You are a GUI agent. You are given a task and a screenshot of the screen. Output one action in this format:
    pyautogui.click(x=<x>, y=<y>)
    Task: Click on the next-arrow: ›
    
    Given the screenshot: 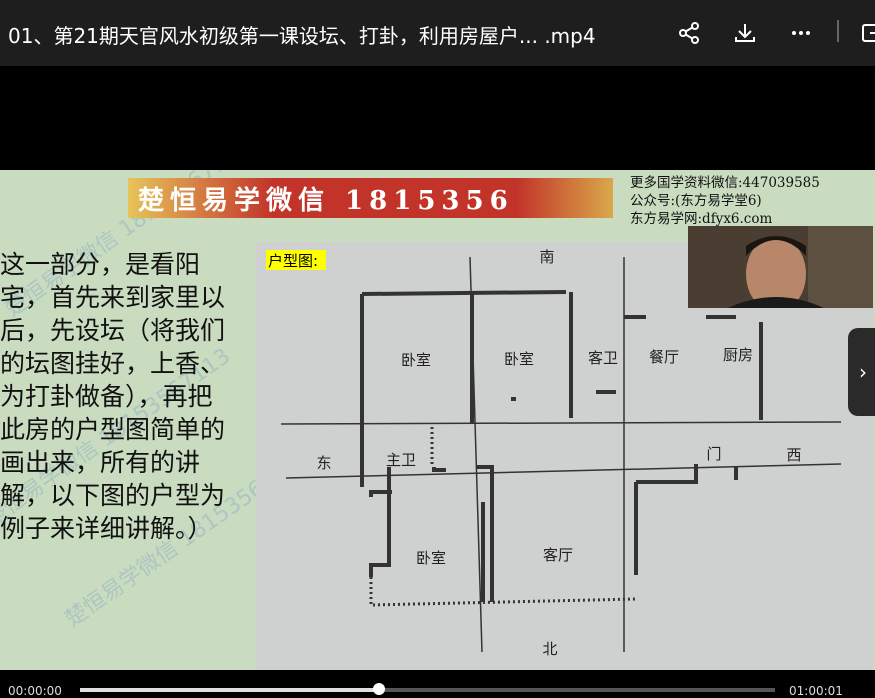 What is the action you would take?
    pyautogui.click(x=861, y=372)
    